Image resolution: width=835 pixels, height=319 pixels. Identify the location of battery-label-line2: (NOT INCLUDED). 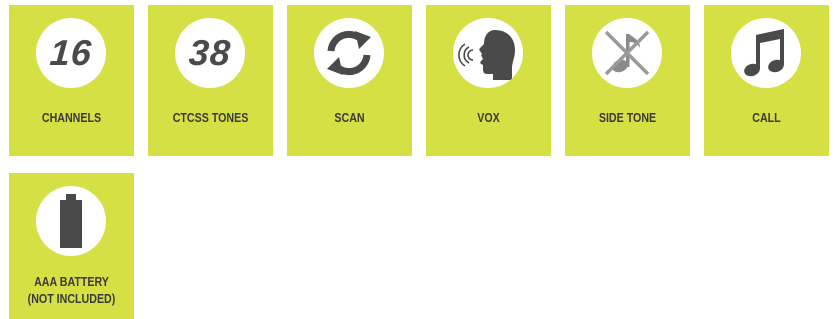
(71, 298).